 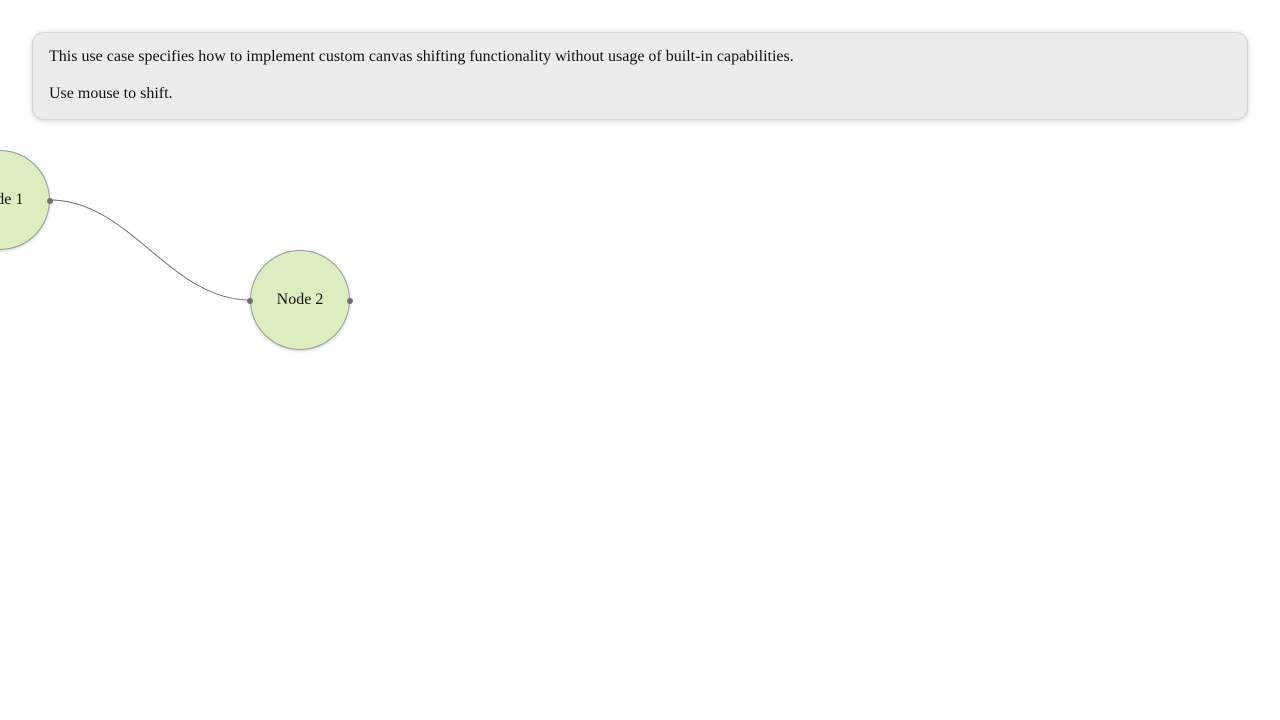 I want to click on node-label: Node 2, so click(x=300, y=299).